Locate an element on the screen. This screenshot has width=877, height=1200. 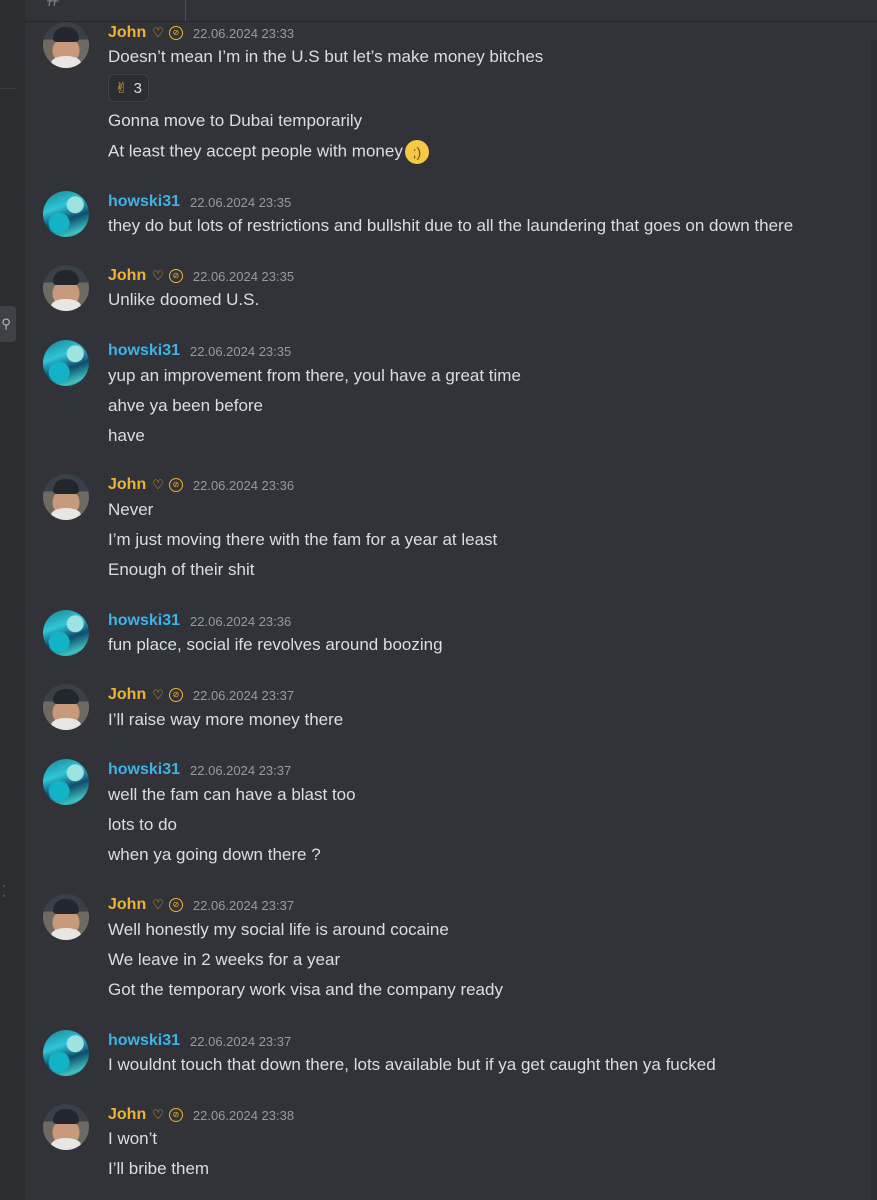
members-icon: ⚲ is located at coordinates (6, 324).